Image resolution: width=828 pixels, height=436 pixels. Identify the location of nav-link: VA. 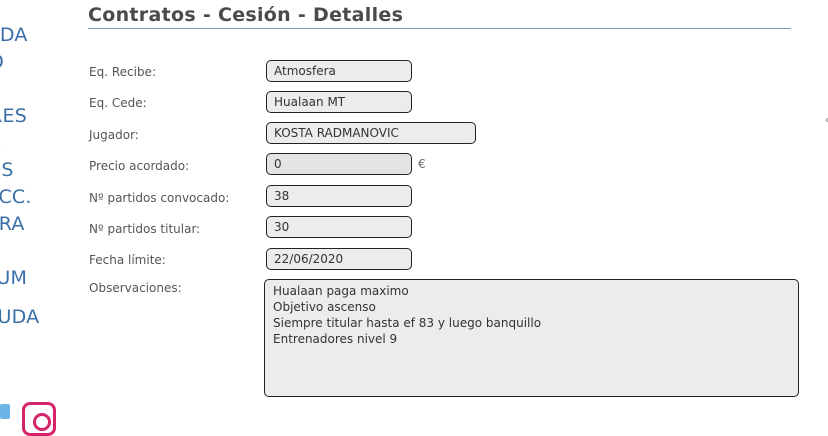
(33, 89).